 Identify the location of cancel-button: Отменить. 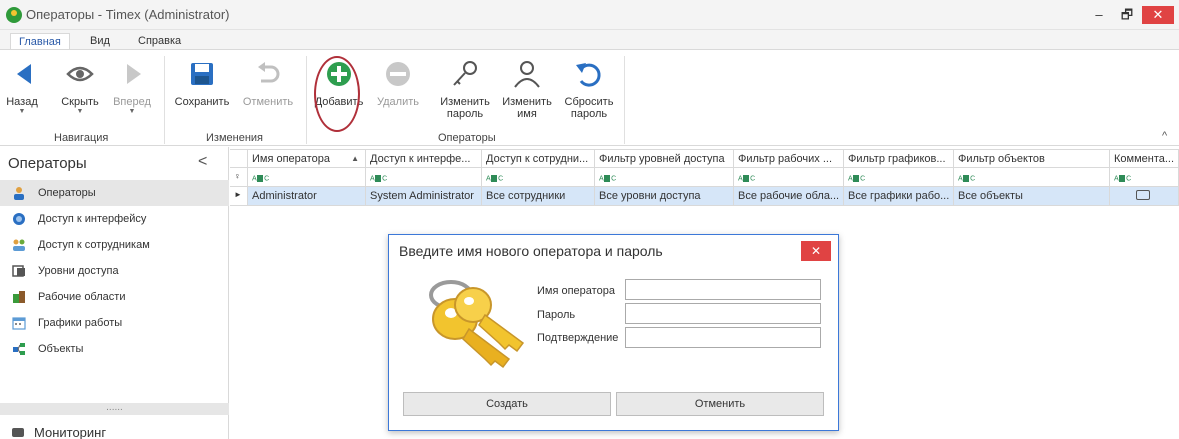
(720, 404).